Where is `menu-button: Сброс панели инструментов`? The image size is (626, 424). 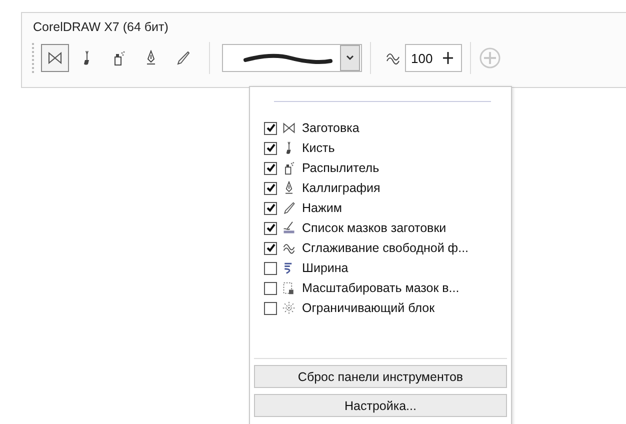
menu-button: Сброс панели инструментов is located at coordinates (380, 376).